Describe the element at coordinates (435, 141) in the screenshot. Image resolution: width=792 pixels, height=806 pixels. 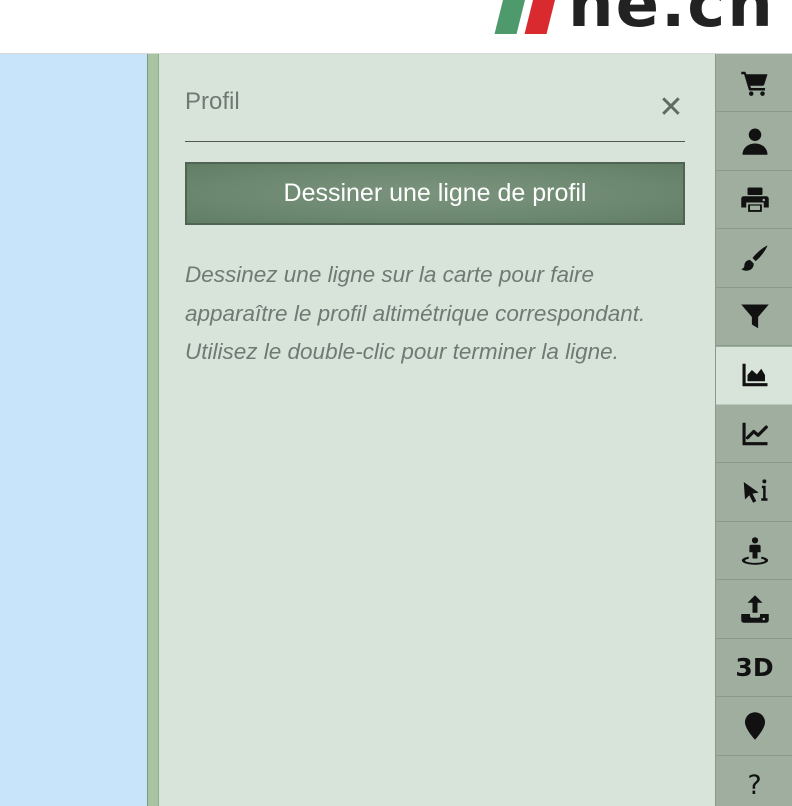
I see `divider` at that location.